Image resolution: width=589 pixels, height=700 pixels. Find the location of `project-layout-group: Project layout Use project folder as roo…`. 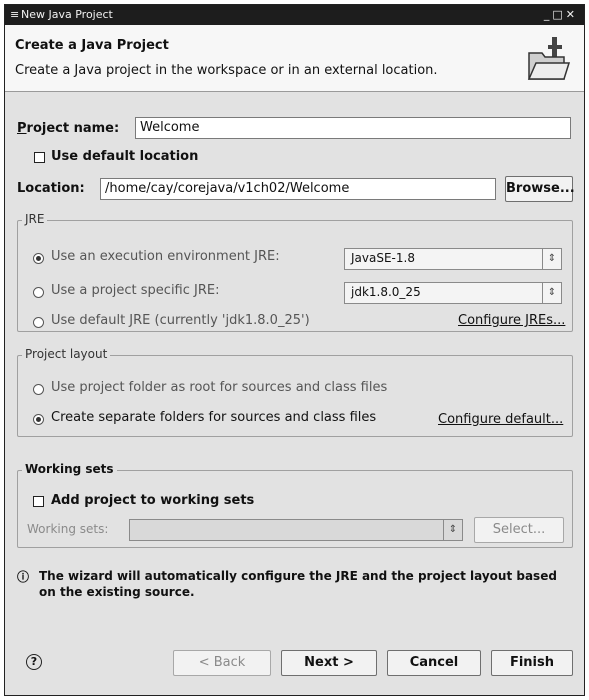

project-layout-group: Project layout Use project folder as roo… is located at coordinates (295, 392).